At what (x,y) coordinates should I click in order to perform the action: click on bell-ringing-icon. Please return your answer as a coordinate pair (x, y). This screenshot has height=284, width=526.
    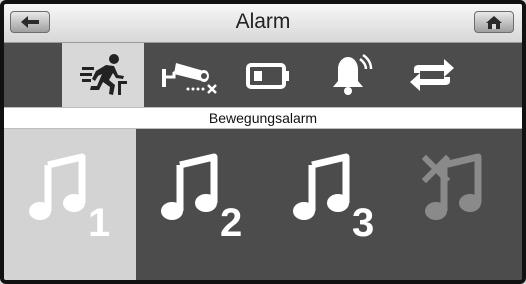
    Looking at the image, I should click on (353, 74).